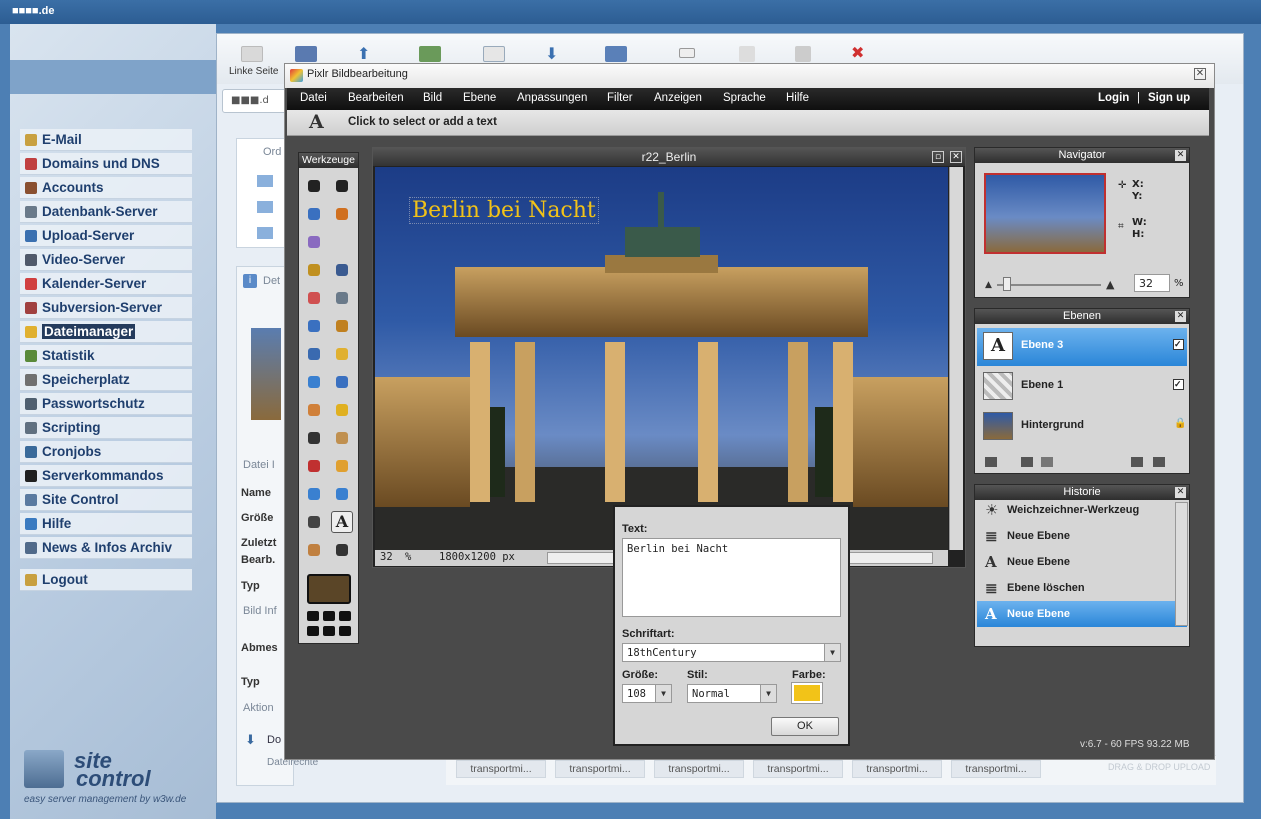 The height and width of the screenshot is (819, 1261). What do you see at coordinates (314, 466) in the screenshot?
I see `redeye-icon` at bounding box center [314, 466].